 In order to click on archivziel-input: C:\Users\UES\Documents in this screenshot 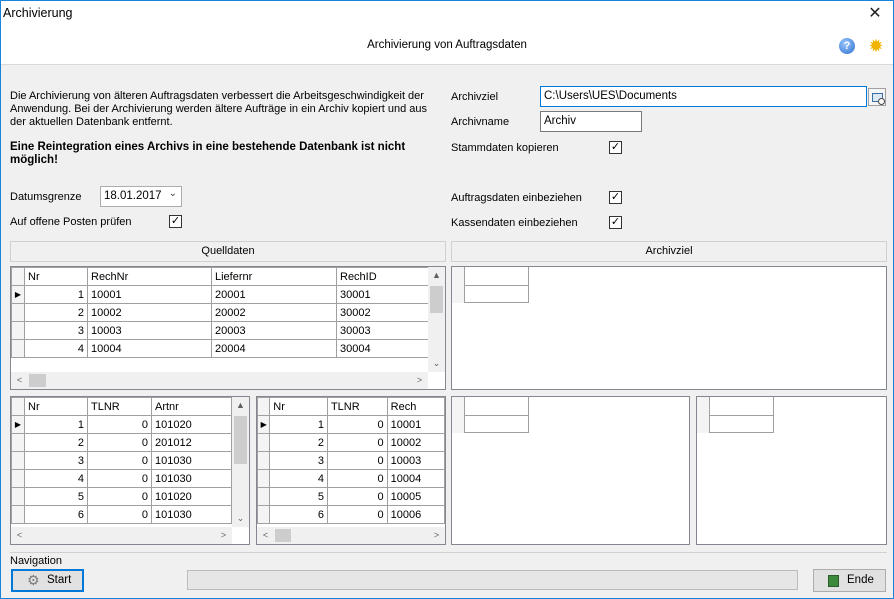, I will do `click(703, 96)`.